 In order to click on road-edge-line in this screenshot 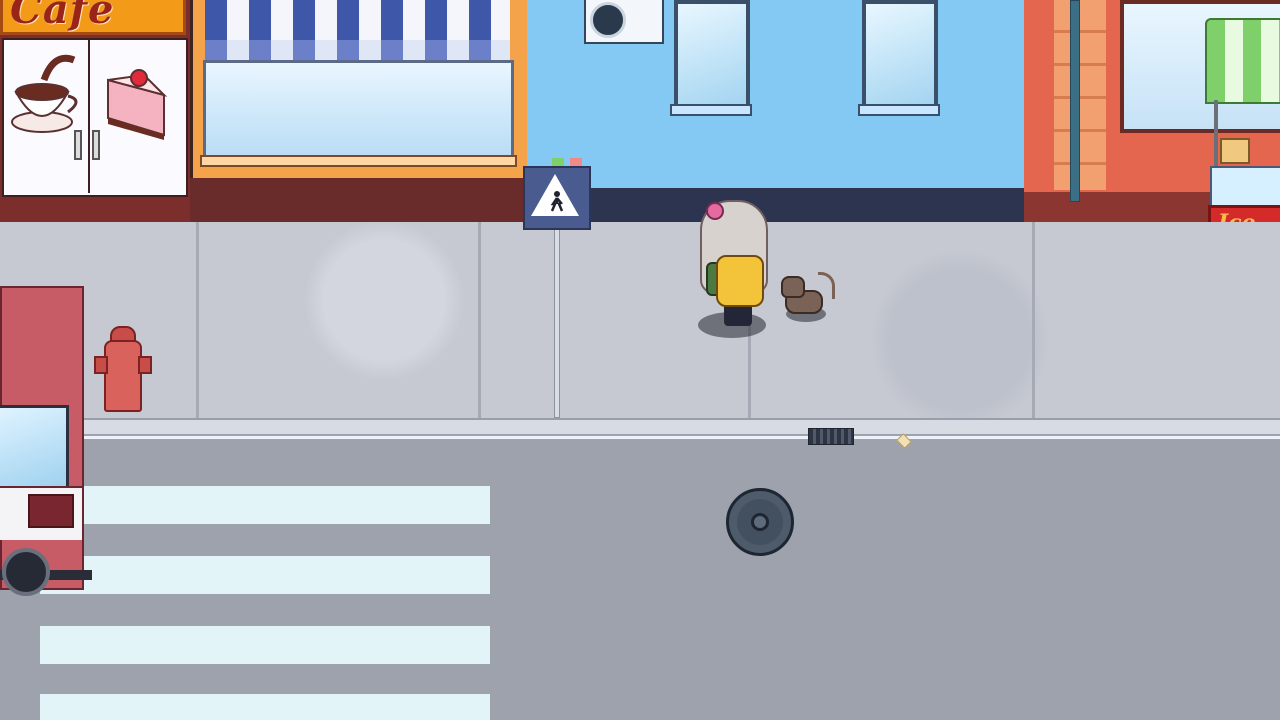, I will do `click(680, 437)`.